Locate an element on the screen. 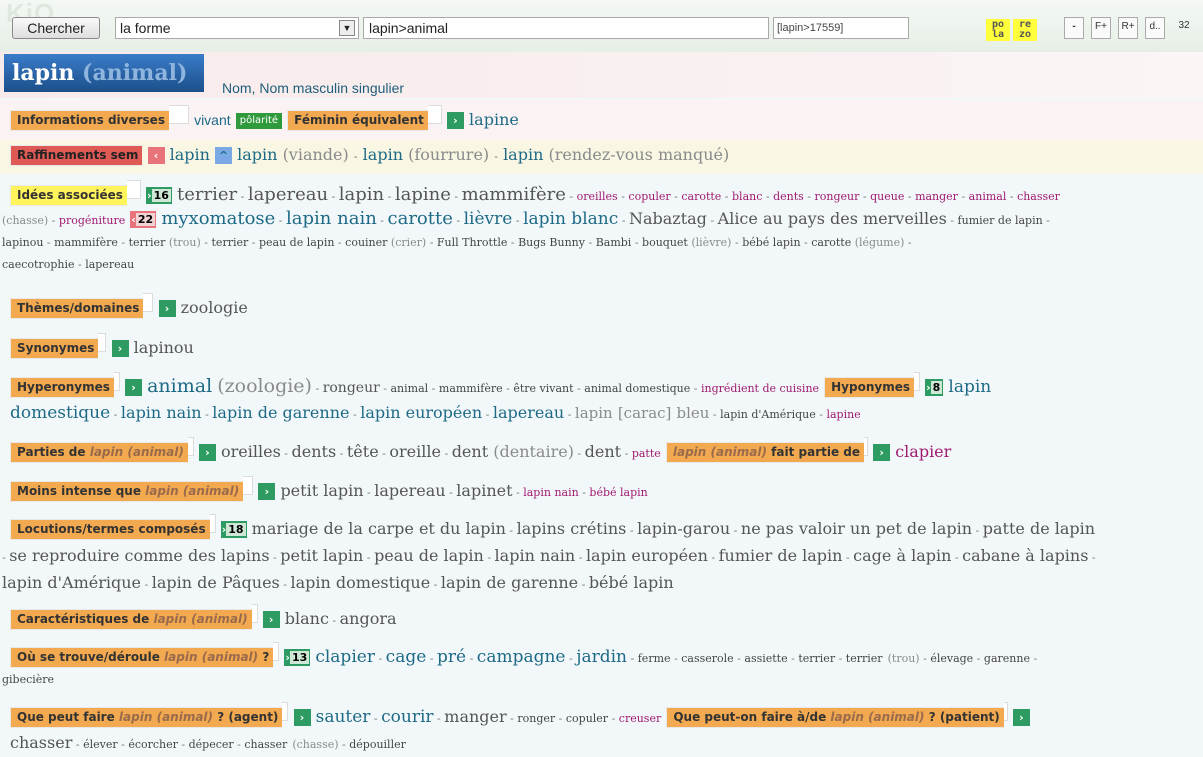 Image resolution: width=1203 pixels, height=757 pixels. fait-partie-value: clapier is located at coordinates (923, 451).